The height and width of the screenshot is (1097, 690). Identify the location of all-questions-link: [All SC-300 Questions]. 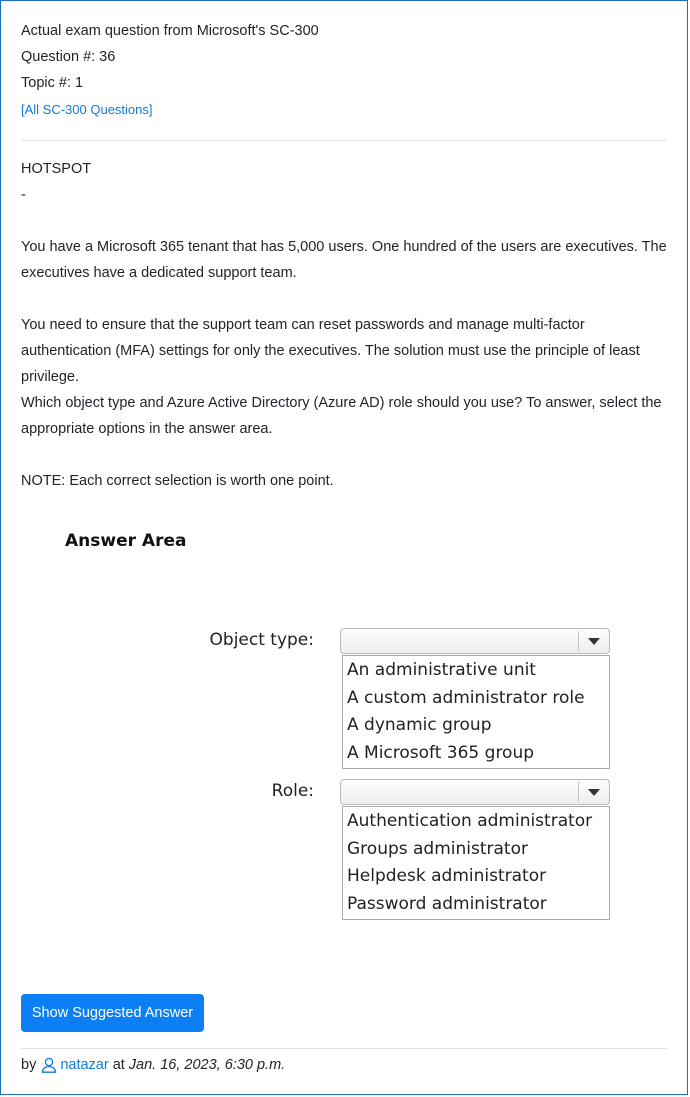
(87, 109).